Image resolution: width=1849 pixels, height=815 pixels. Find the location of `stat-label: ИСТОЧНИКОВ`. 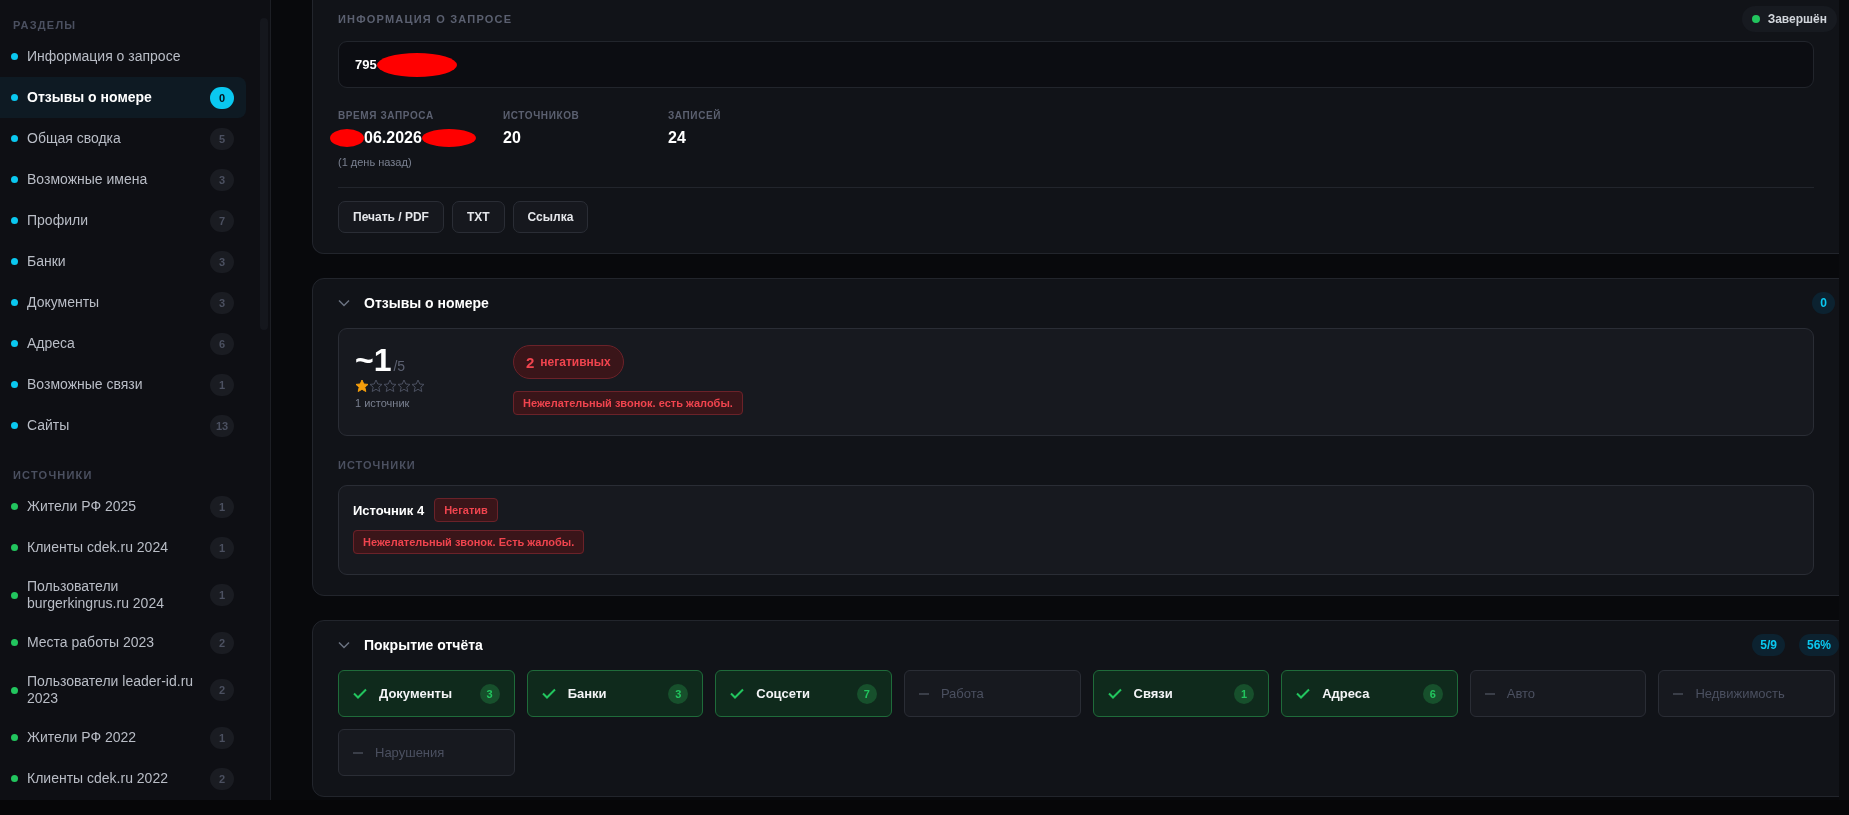

stat-label: ИСТОЧНИКОВ is located at coordinates (542, 115).